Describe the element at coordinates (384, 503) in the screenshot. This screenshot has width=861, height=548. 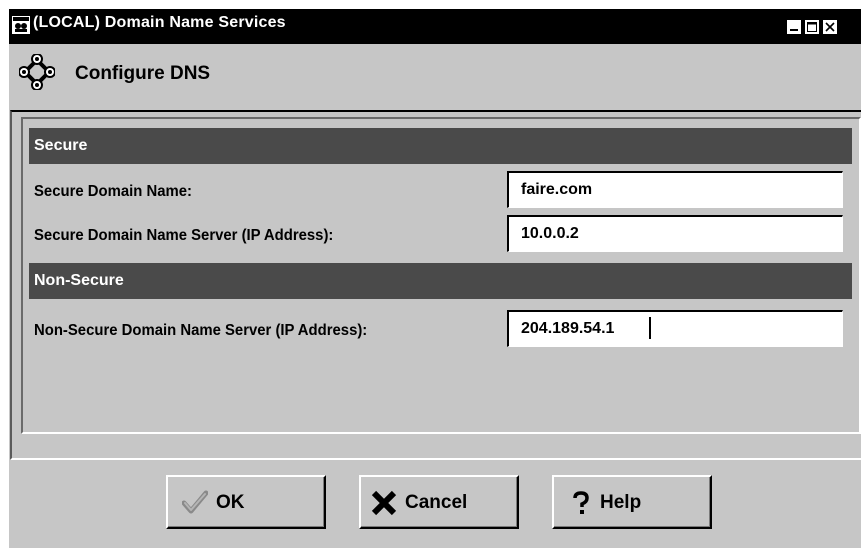
I see `x-icon` at that location.